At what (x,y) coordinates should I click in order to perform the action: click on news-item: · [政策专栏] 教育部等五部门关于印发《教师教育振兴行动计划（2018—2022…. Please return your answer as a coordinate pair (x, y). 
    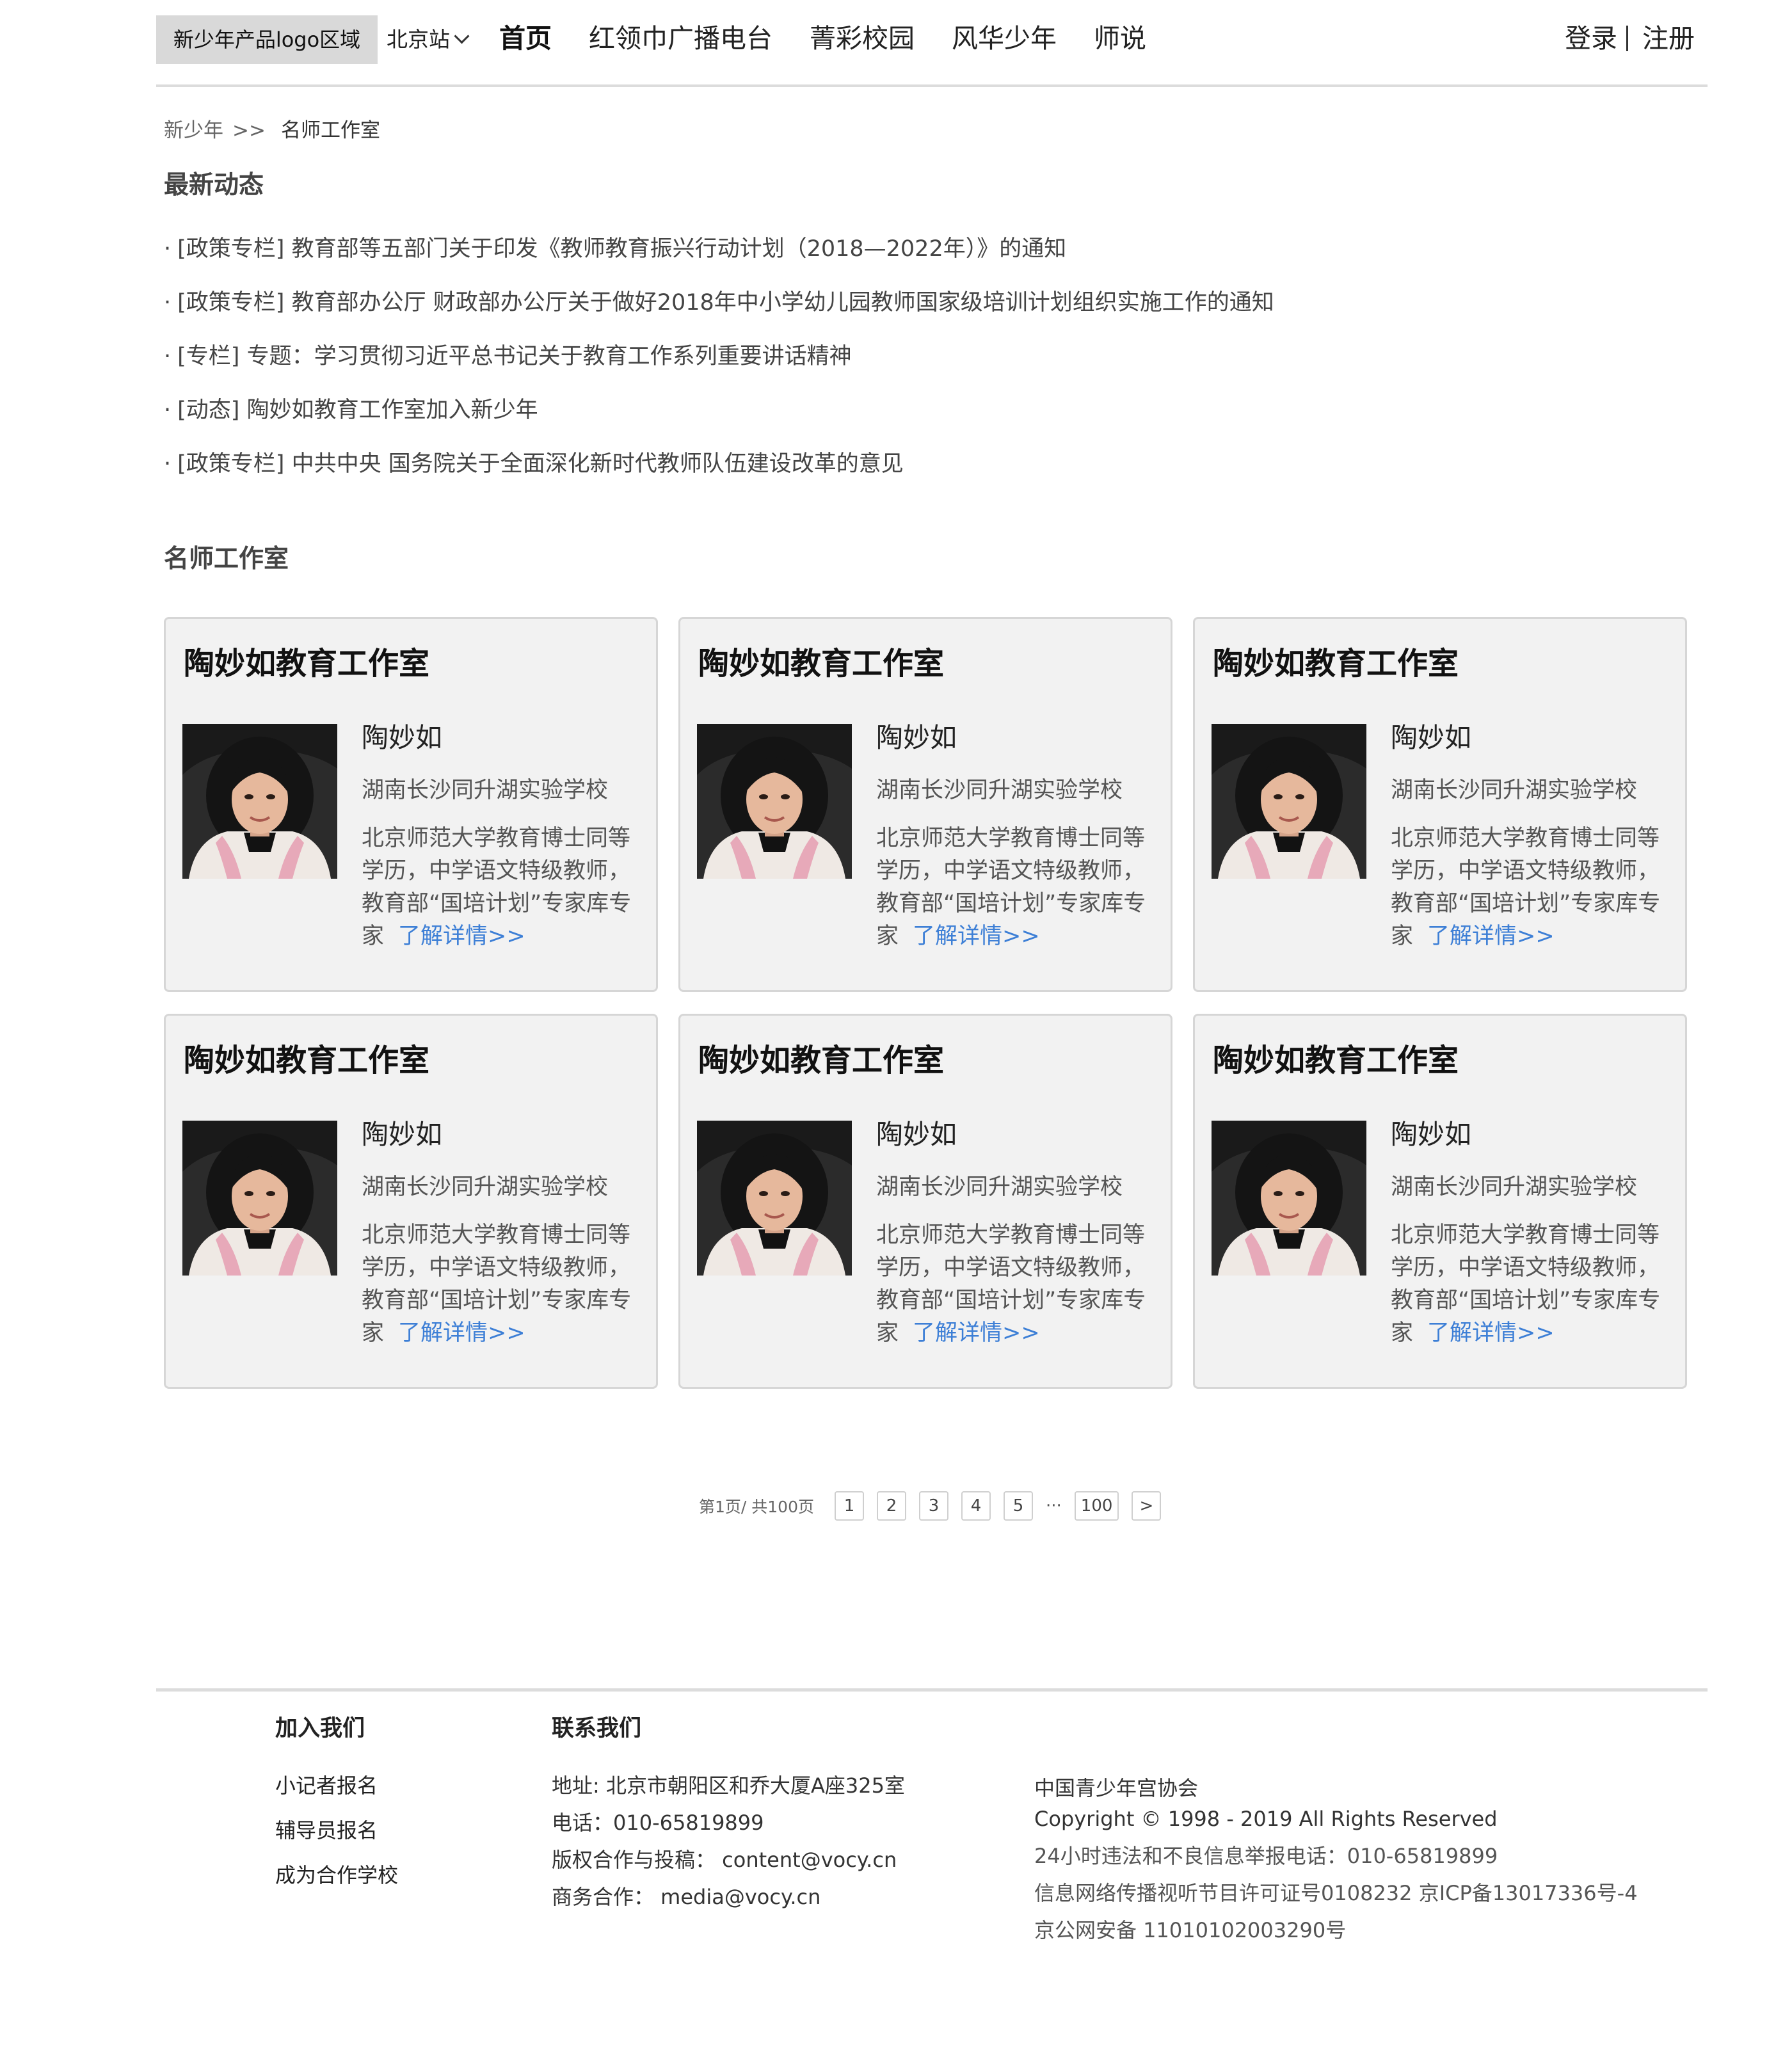
    Looking at the image, I should click on (719, 260).